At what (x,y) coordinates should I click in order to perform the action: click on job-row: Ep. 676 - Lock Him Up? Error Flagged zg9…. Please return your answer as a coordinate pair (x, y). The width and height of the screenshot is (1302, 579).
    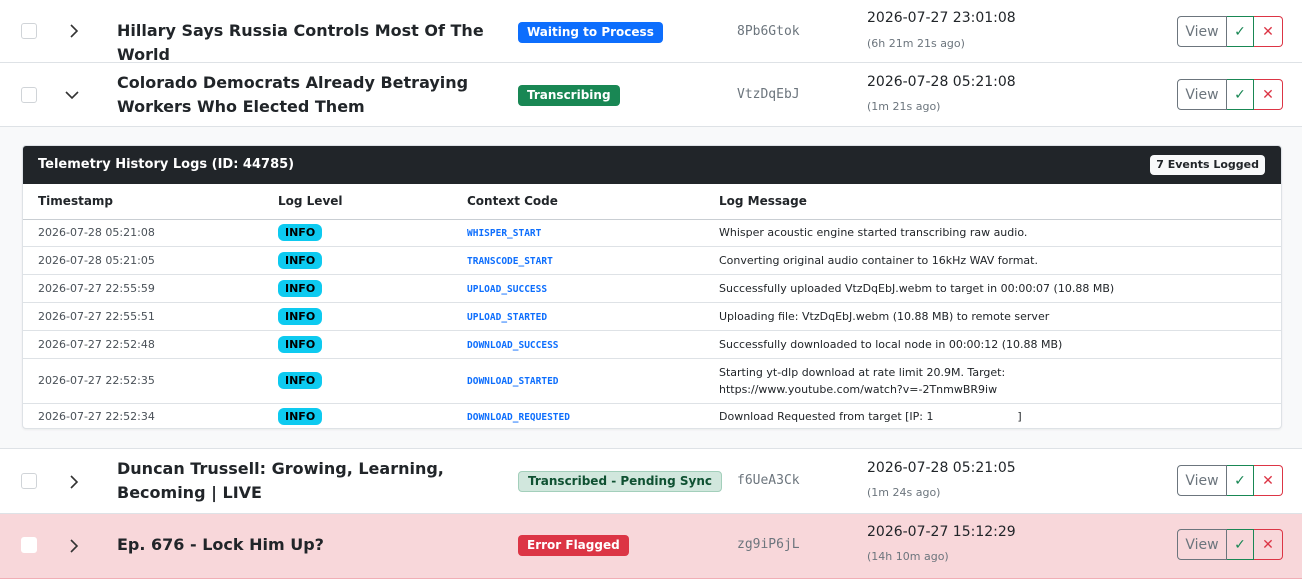
    Looking at the image, I should click on (651, 546).